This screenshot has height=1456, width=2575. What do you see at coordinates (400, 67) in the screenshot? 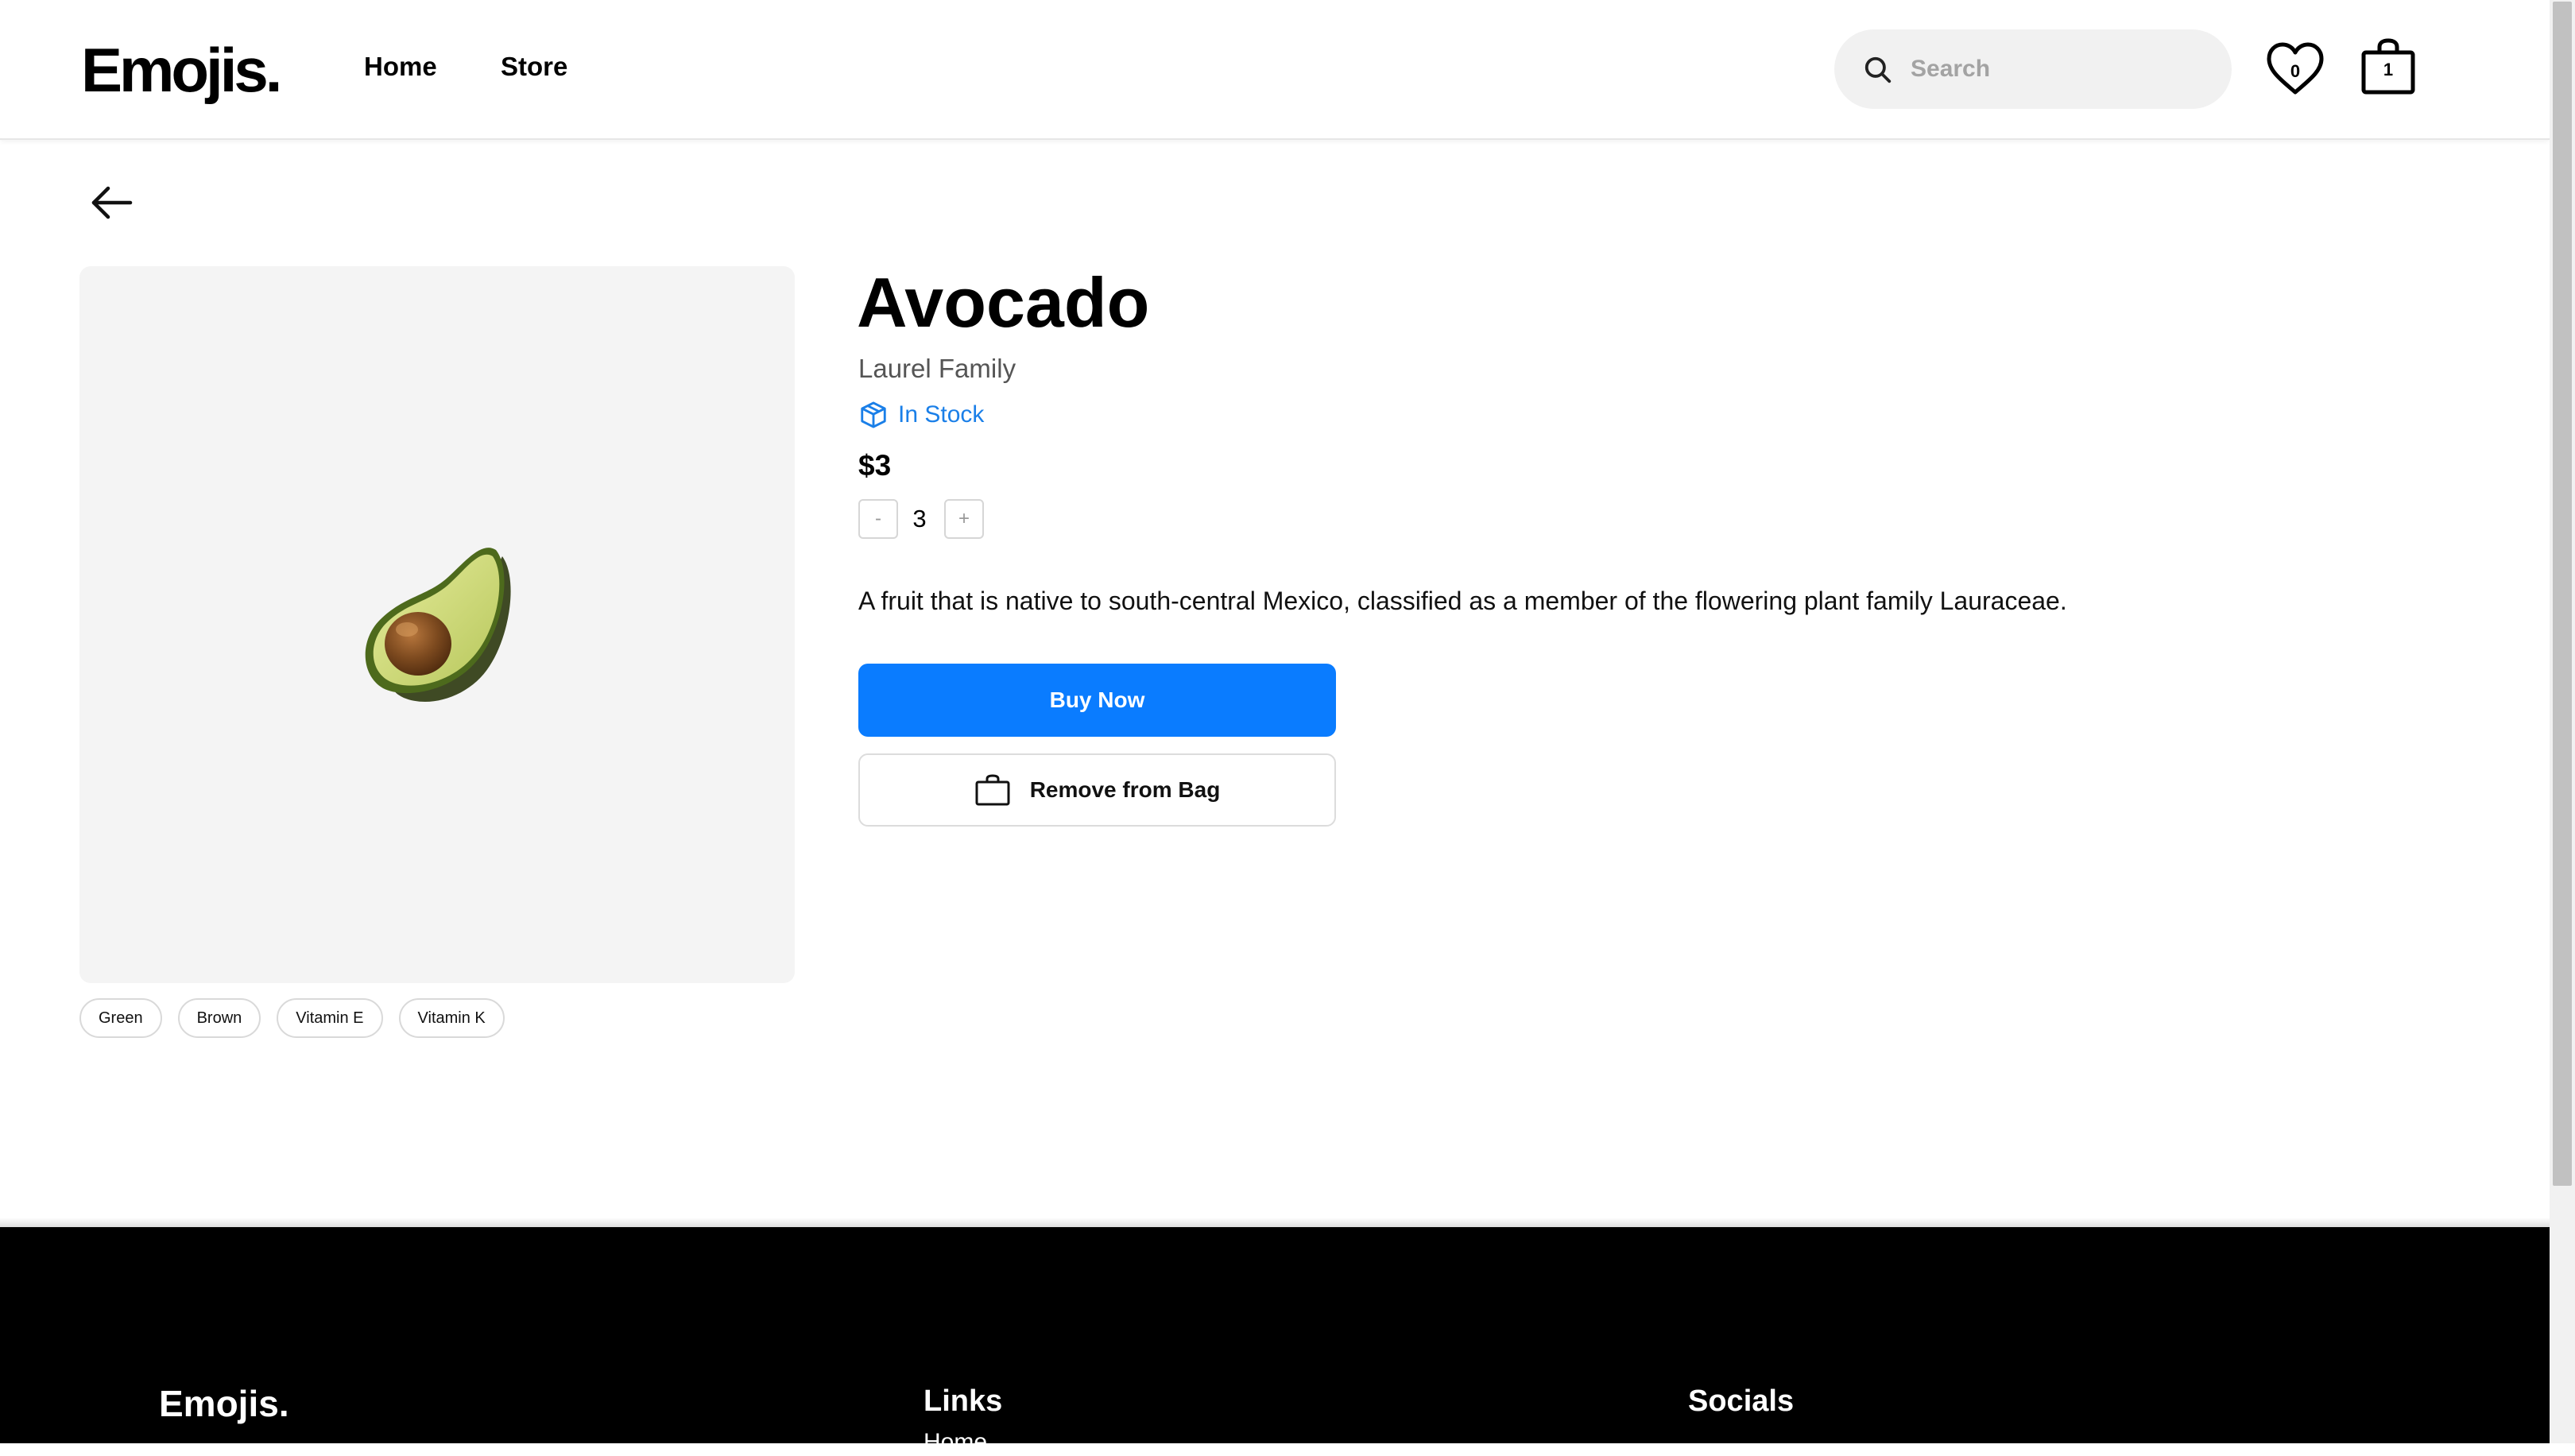
I see `nav-home-link: Home` at bounding box center [400, 67].